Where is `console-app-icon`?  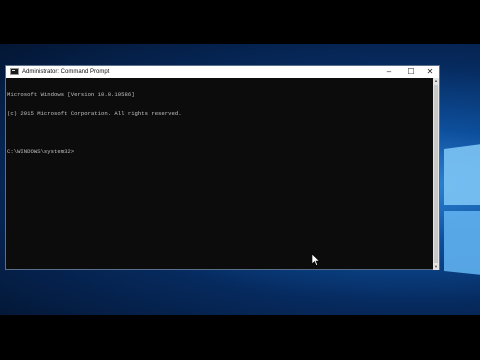 console-app-icon is located at coordinates (14, 71).